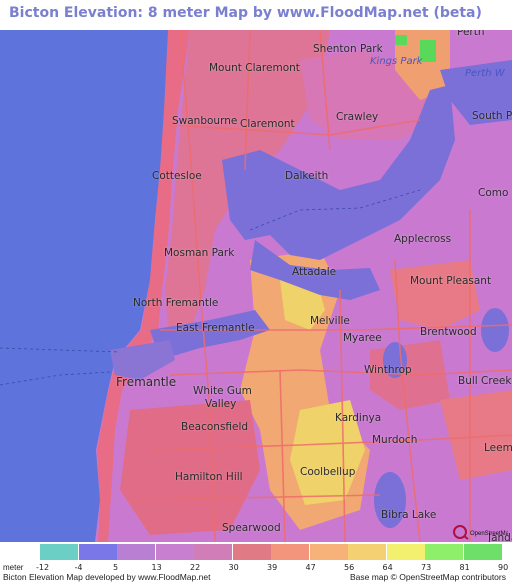  I want to click on legend-tick: 90, so click(503, 567).